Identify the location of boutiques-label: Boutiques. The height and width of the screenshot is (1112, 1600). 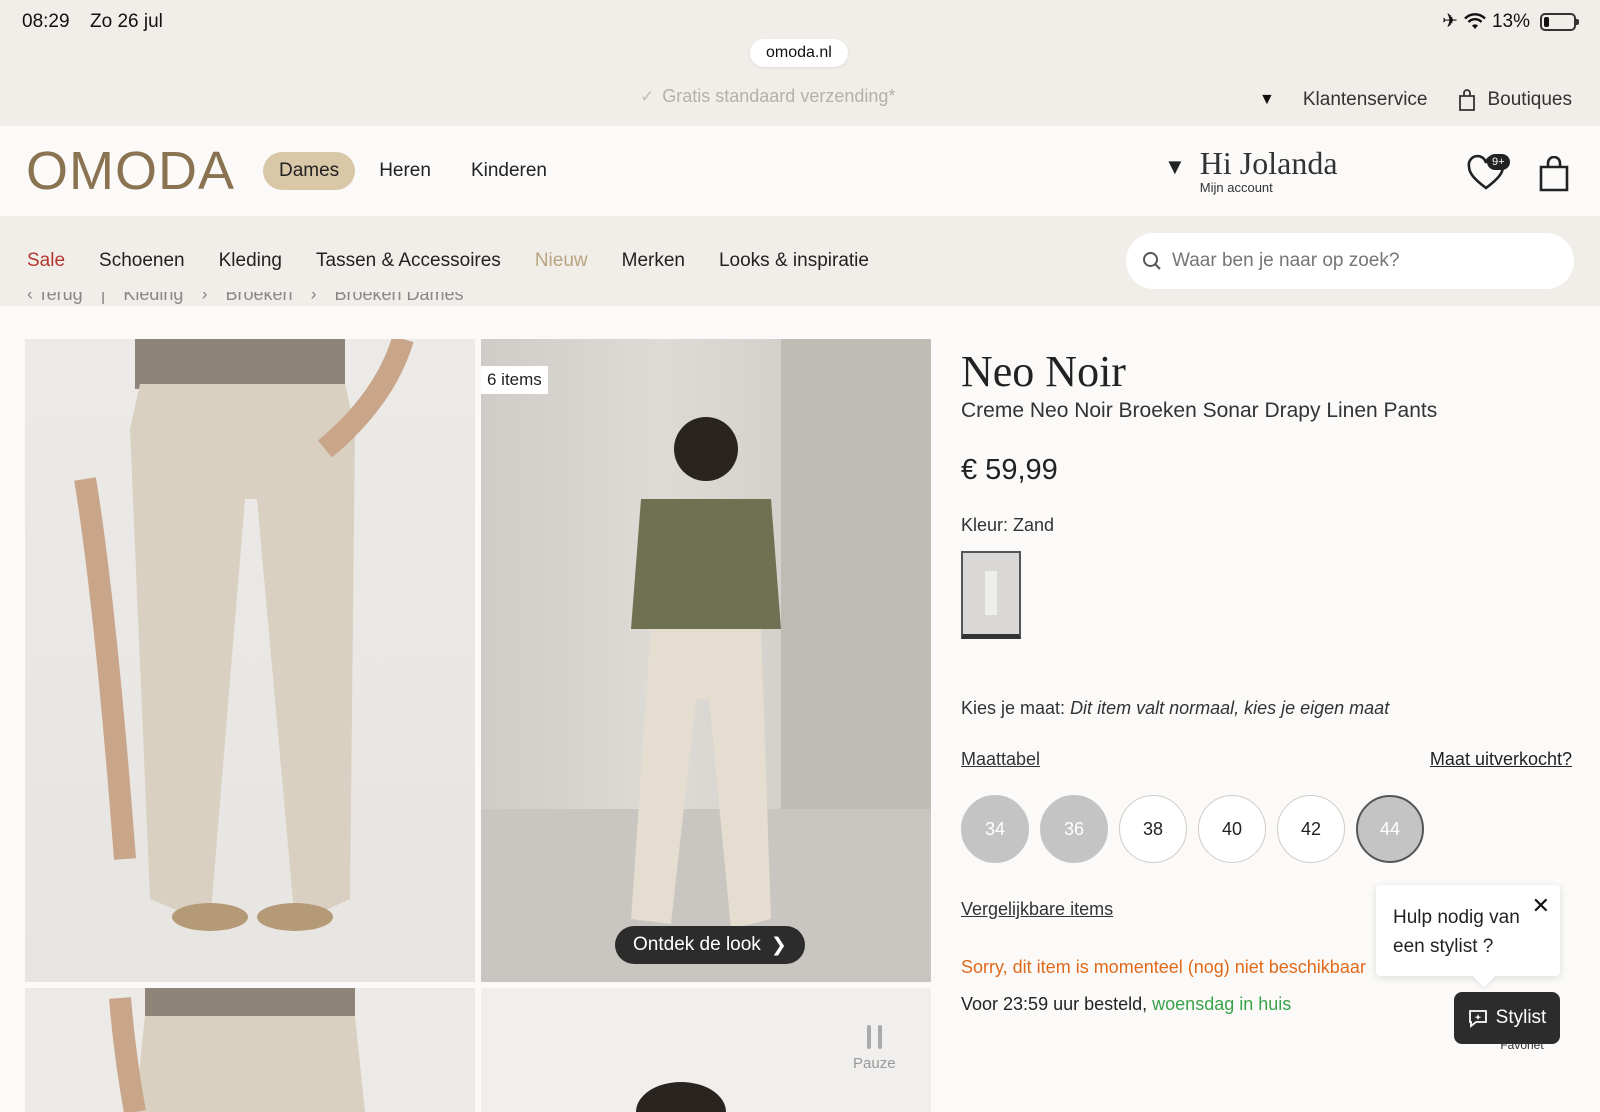
(1529, 99).